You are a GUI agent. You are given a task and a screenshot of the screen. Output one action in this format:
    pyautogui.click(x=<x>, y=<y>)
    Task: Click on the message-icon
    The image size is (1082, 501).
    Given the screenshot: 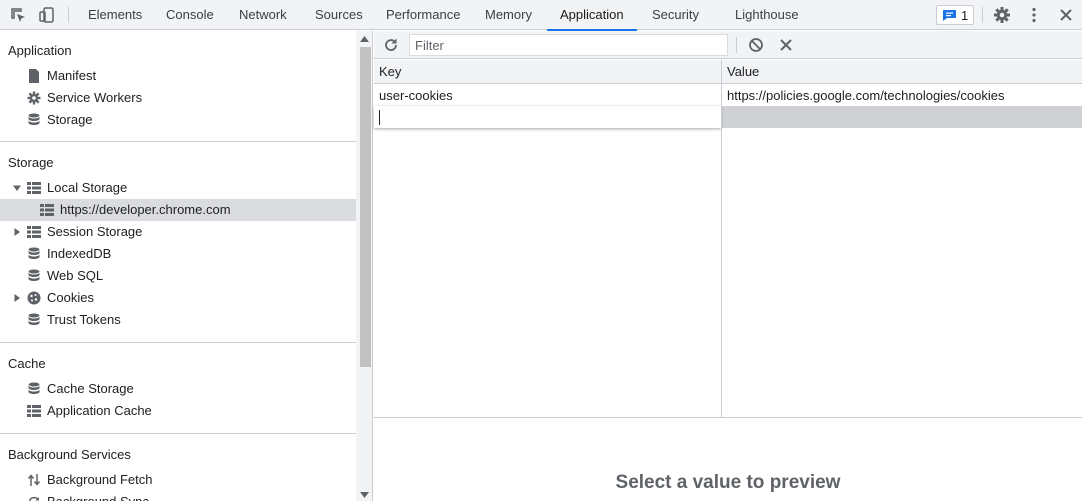 What is the action you would take?
    pyautogui.click(x=949, y=15)
    